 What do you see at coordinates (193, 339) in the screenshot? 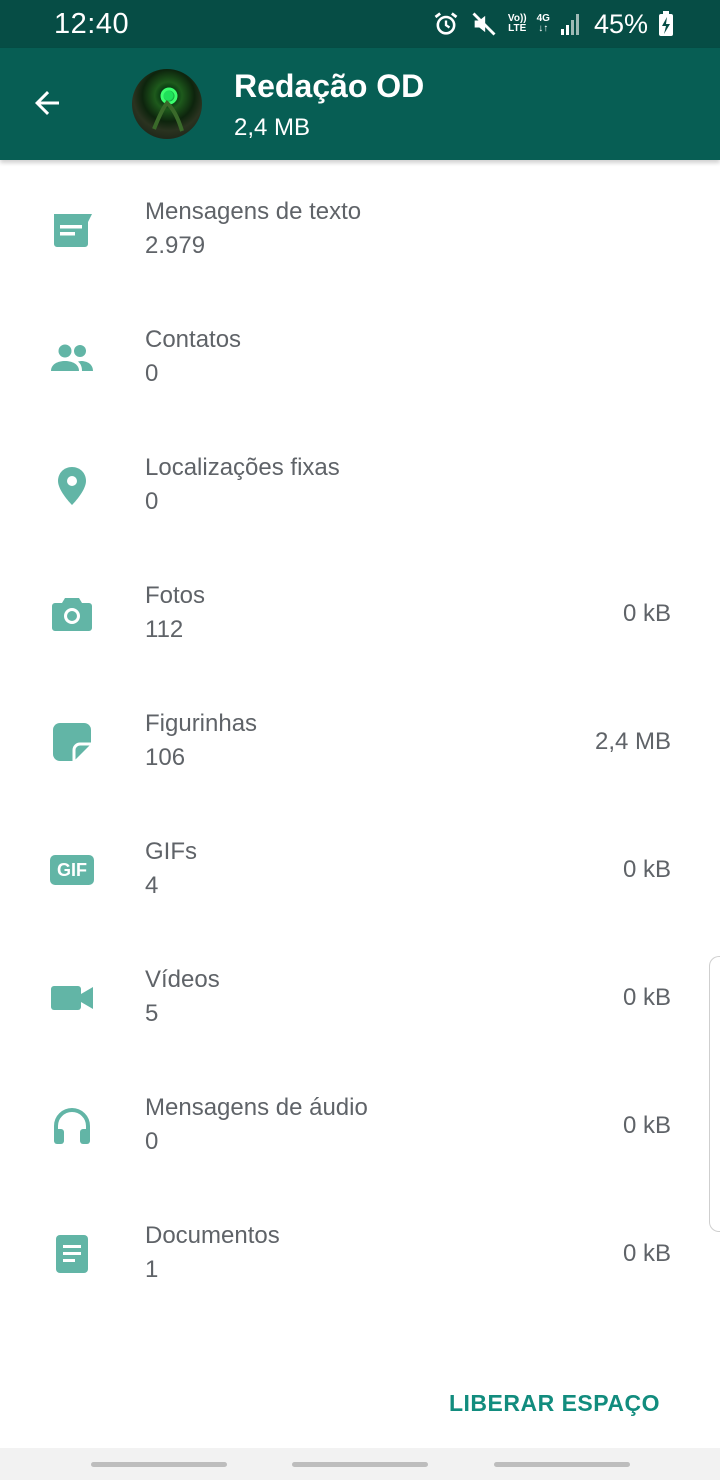
I see `item-label: Contatos` at bounding box center [193, 339].